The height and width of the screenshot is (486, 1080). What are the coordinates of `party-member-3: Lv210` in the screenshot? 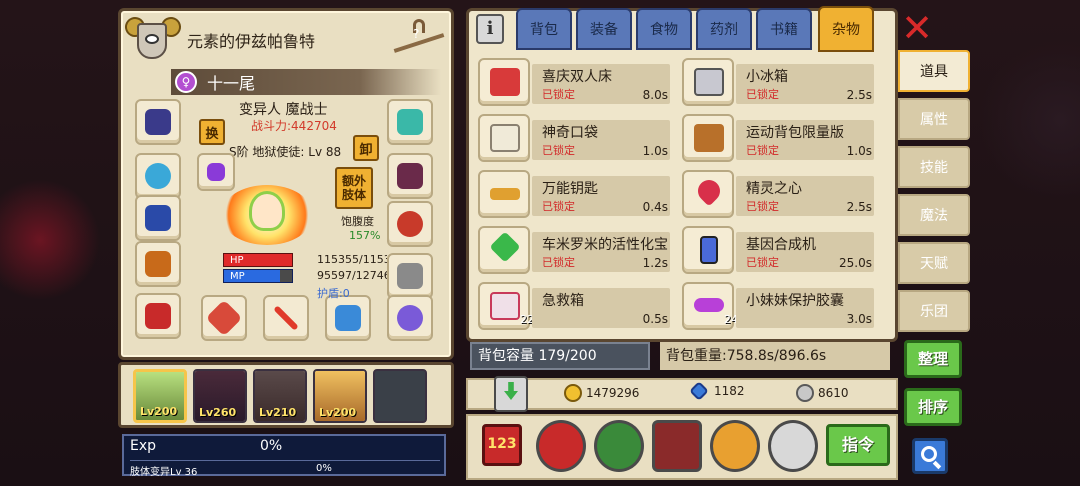 It's located at (280, 396).